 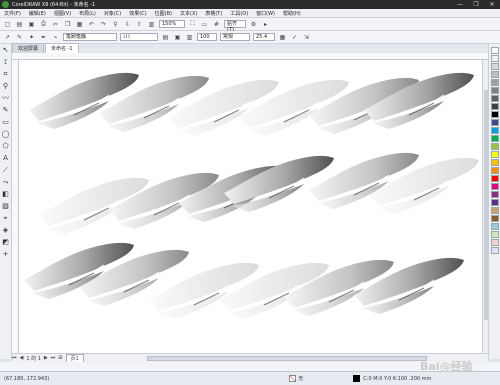 I want to click on rulers-icon: ▭, so click(x=204, y=24).